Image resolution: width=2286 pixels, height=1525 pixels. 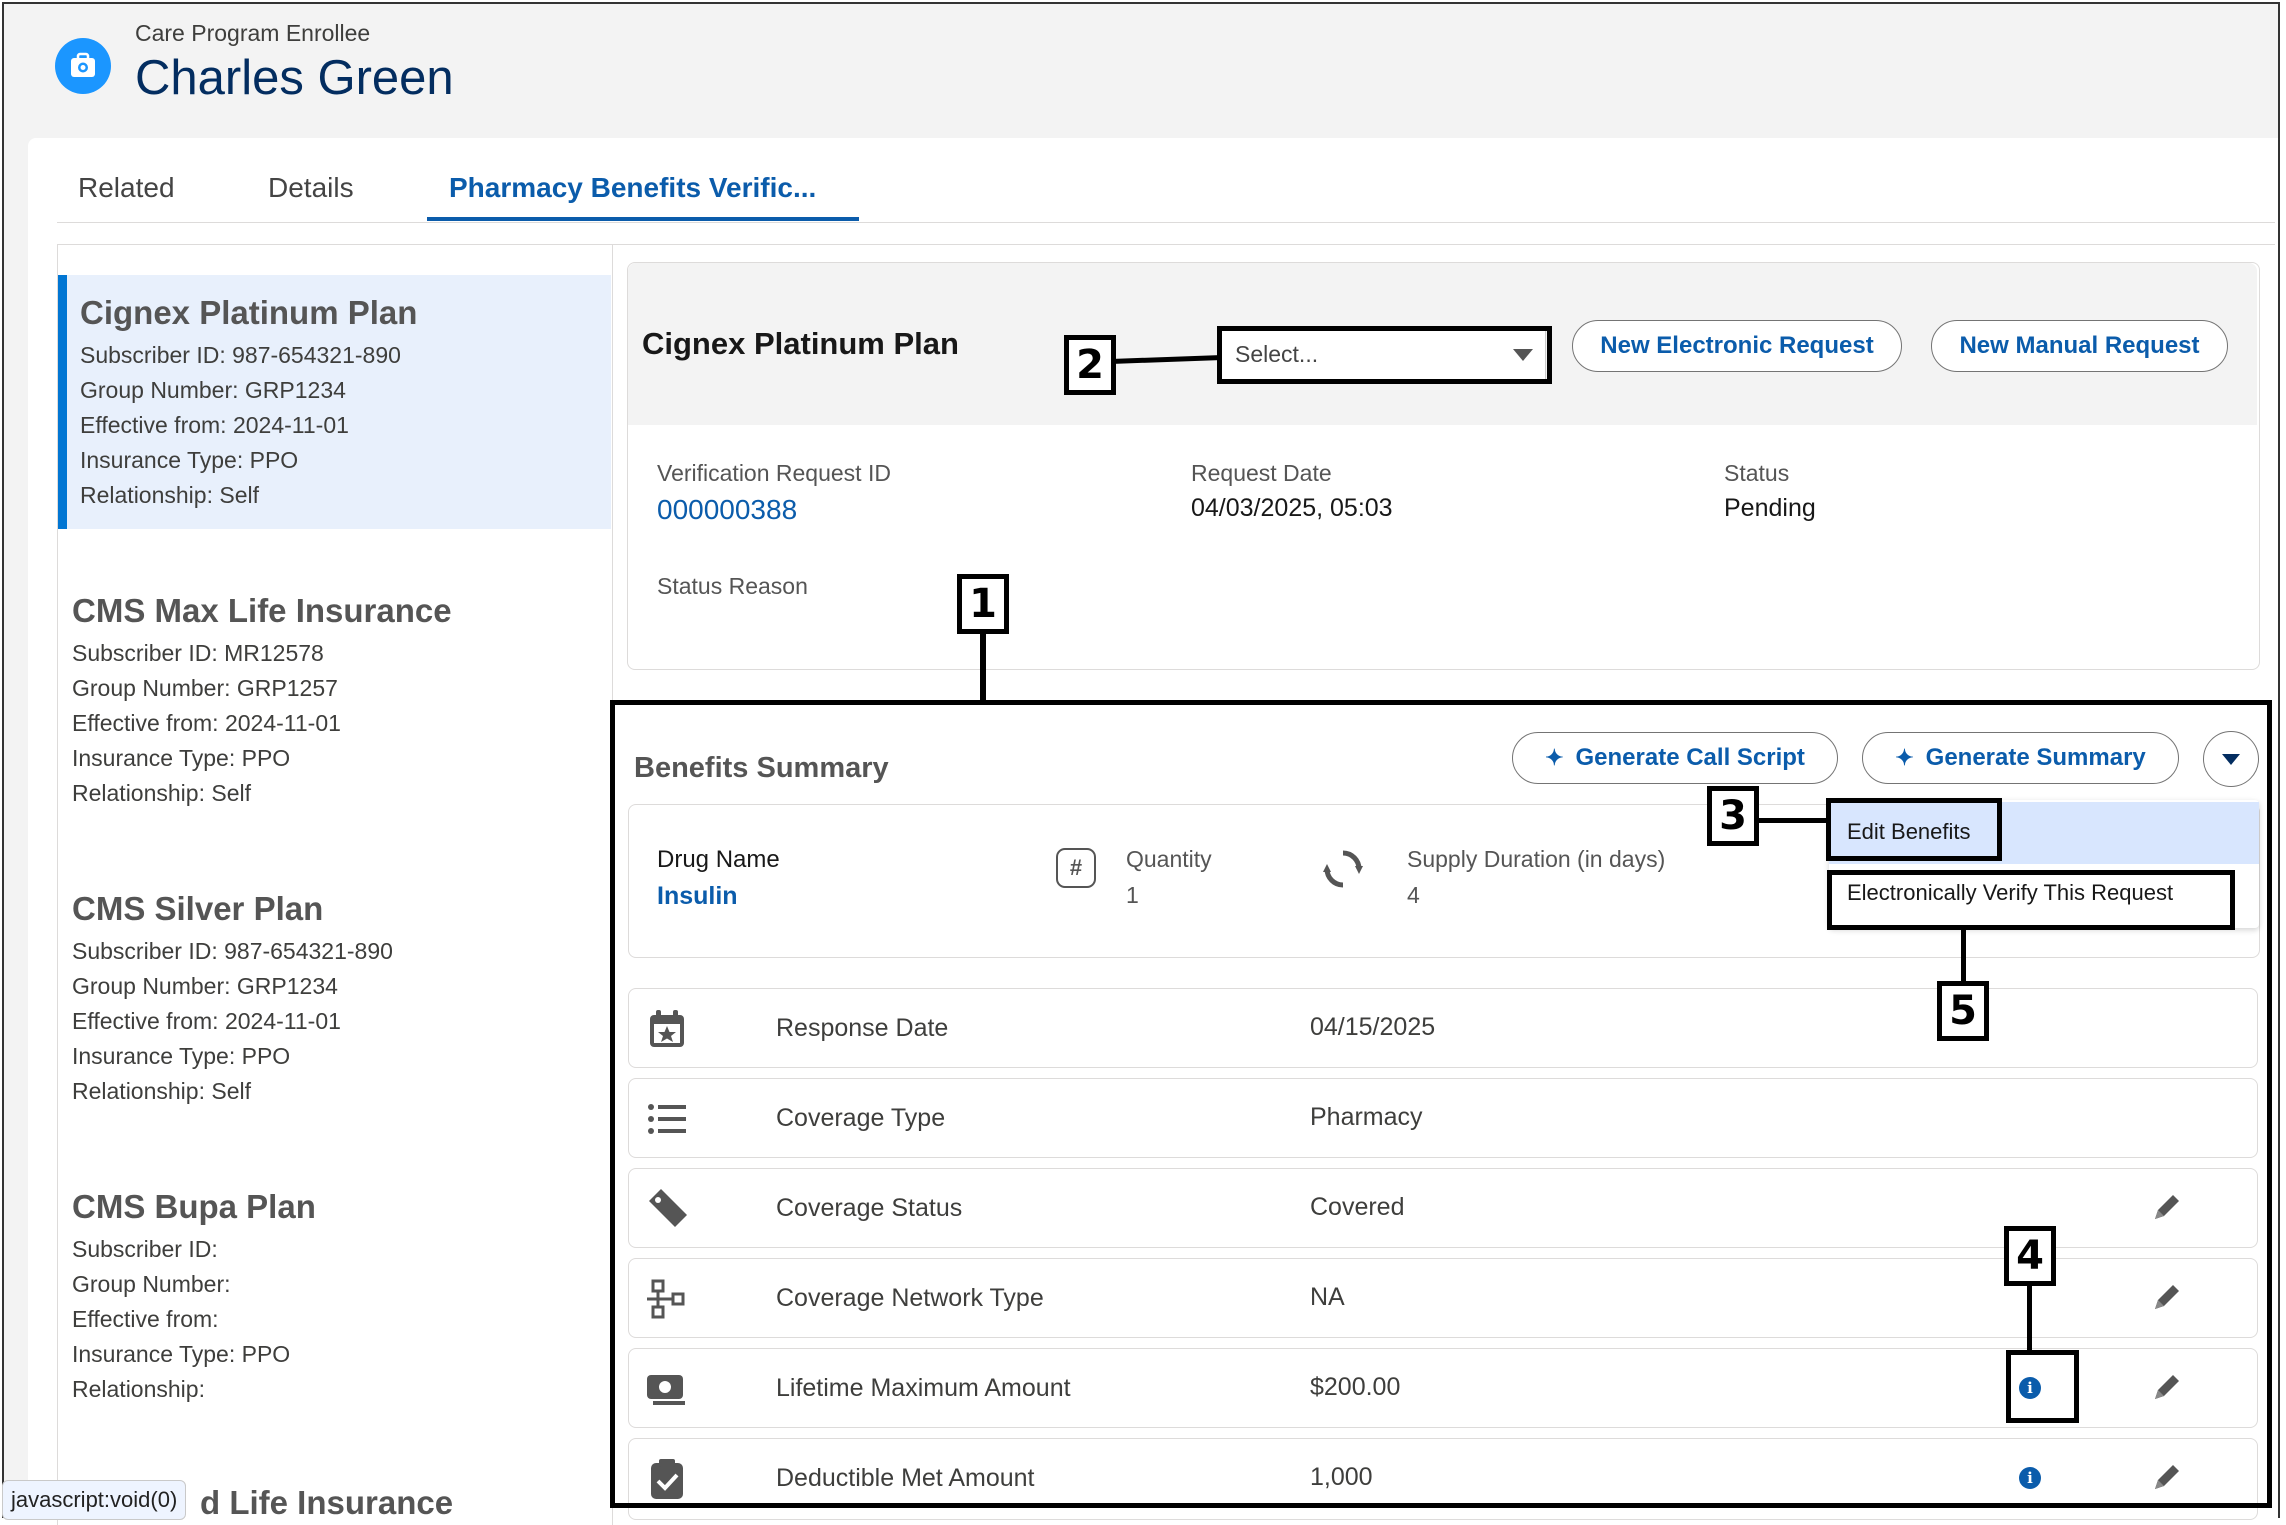 I want to click on plan-name: Cignex Platinum Plan, so click(x=249, y=312).